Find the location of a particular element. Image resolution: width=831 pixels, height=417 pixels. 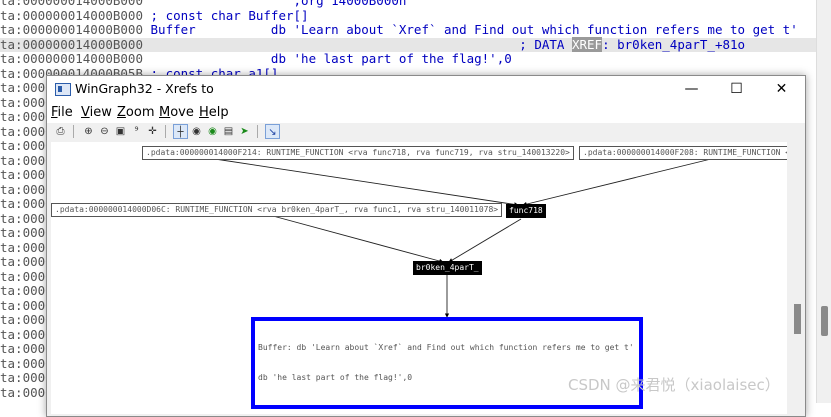

edge-f214-to-func718 is located at coordinates (366, 182).